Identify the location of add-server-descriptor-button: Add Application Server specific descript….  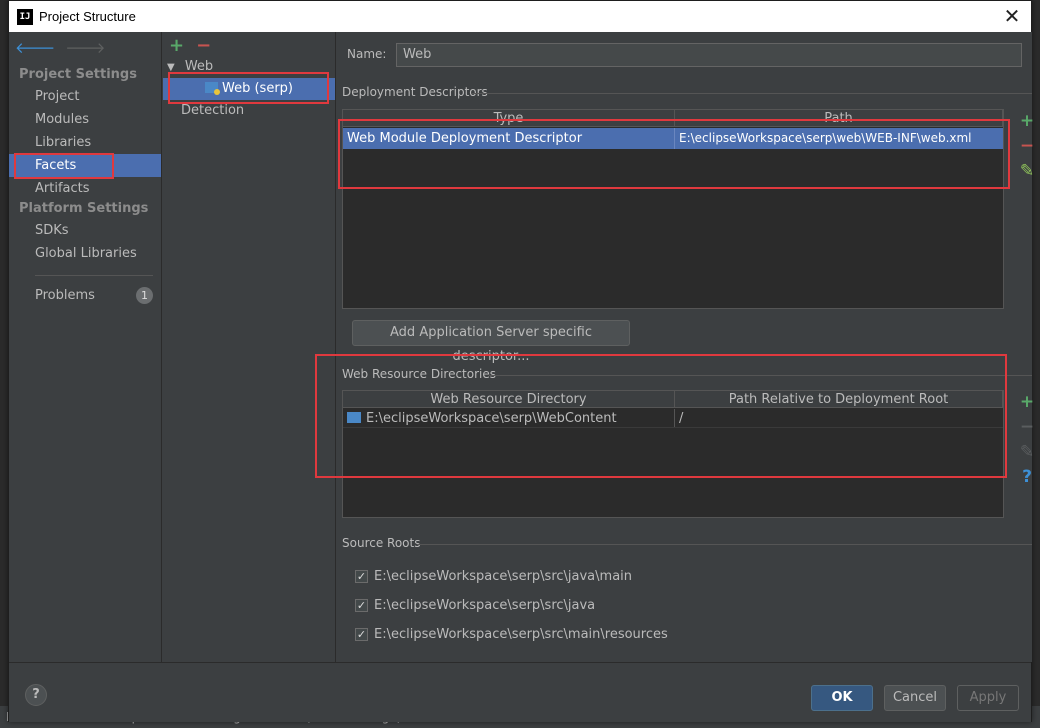
(491, 342).